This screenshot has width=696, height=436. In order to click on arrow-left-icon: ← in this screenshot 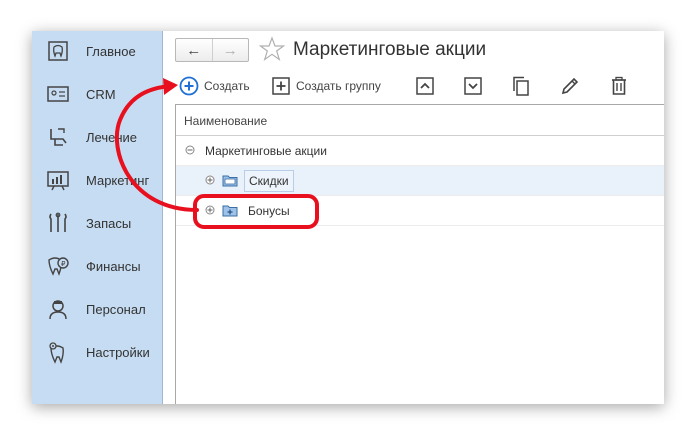, I will do `click(194, 50)`.